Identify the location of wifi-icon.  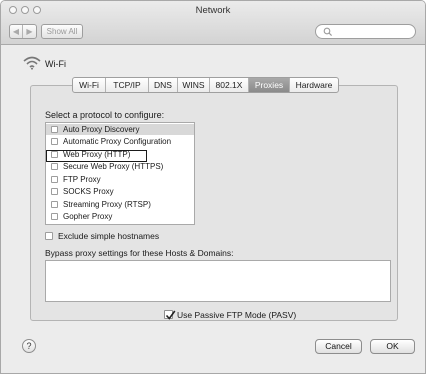
(32, 63).